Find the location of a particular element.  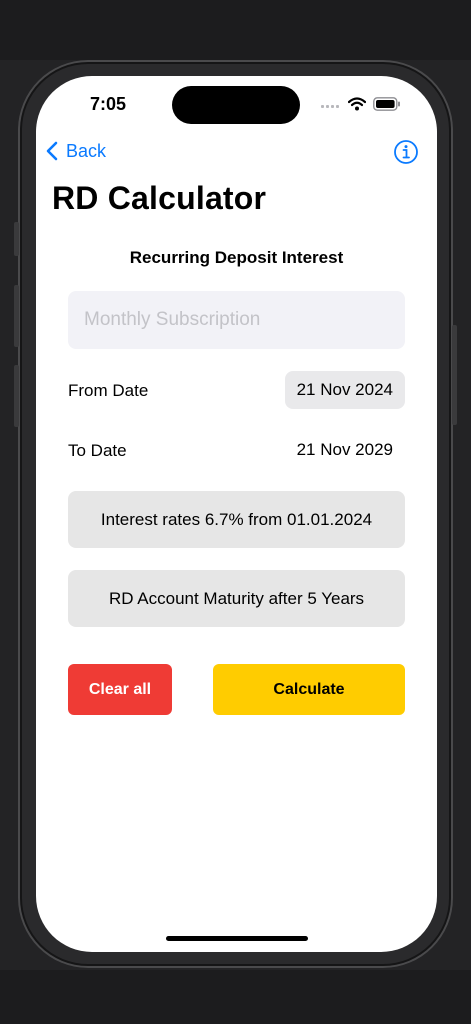

wifi-icon is located at coordinates (357, 104).